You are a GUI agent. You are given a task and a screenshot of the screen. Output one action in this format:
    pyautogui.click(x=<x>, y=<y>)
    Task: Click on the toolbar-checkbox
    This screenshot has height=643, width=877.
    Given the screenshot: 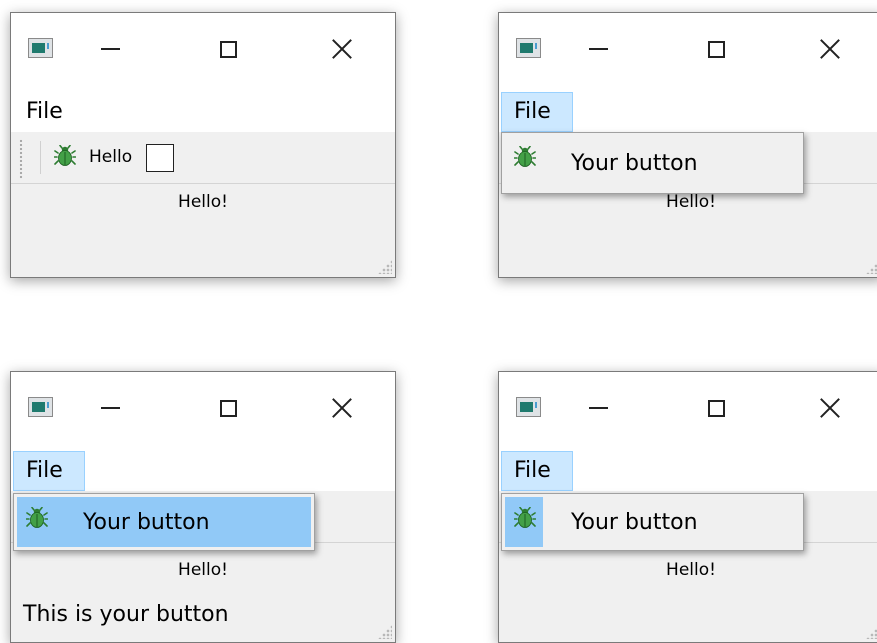 What is the action you would take?
    pyautogui.click(x=160, y=158)
    